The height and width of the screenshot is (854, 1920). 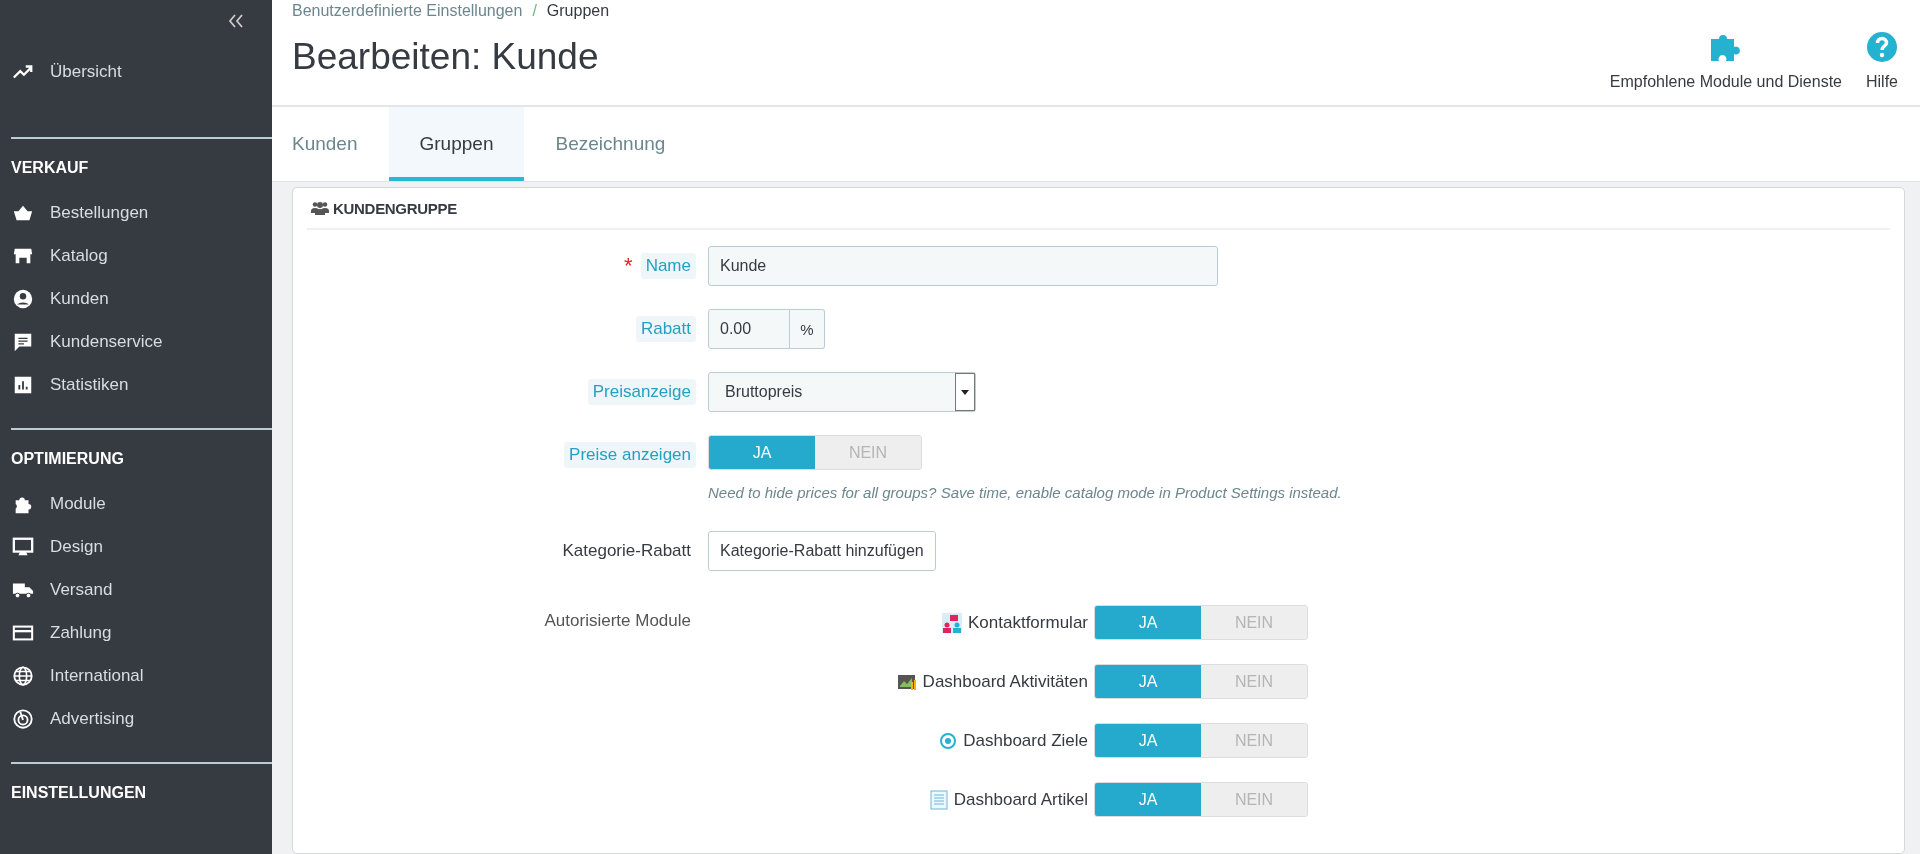 What do you see at coordinates (668, 266) in the screenshot?
I see `field-label: Name` at bounding box center [668, 266].